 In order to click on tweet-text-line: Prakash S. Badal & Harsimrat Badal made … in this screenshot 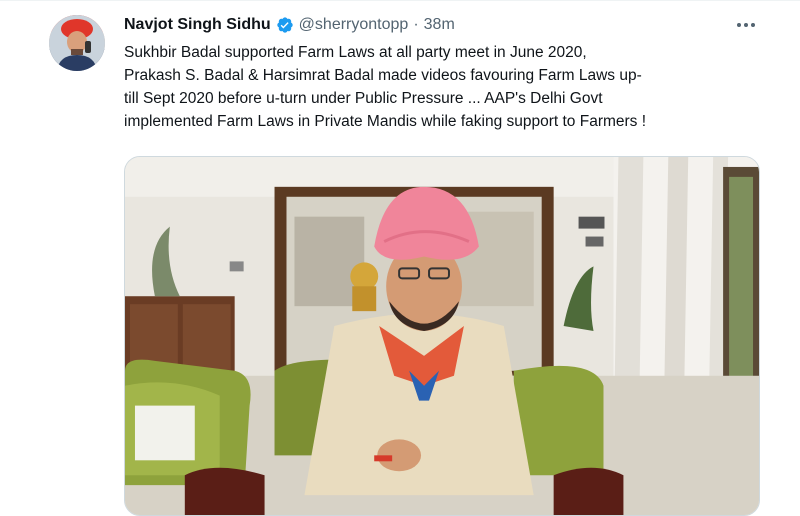, I will do `click(383, 75)`.